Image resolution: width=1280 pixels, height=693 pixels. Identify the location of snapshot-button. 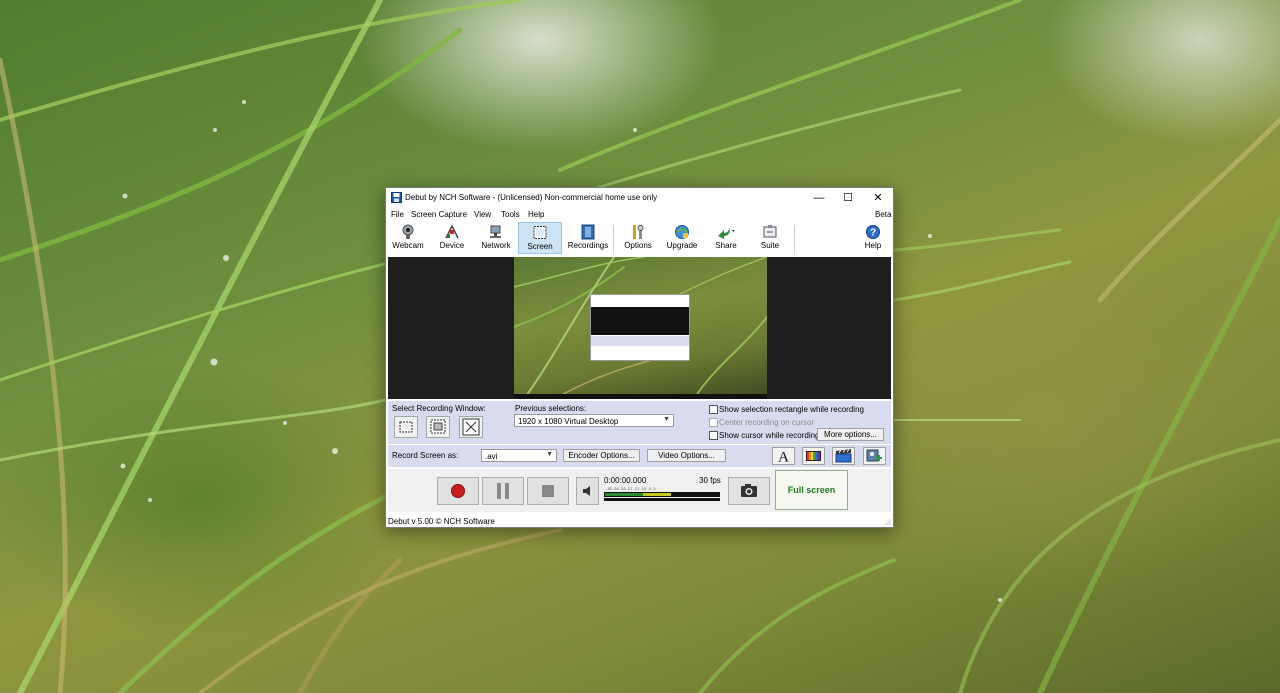
(749, 491).